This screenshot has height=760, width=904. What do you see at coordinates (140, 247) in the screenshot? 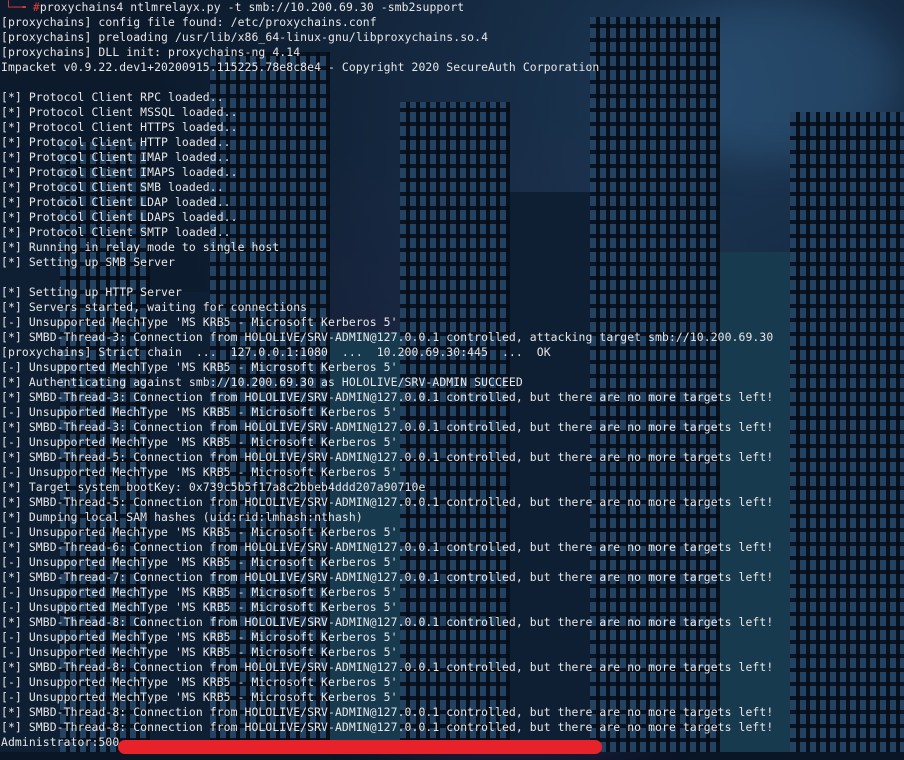
I see `output-line: [*] Running in relay mode to single host` at bounding box center [140, 247].